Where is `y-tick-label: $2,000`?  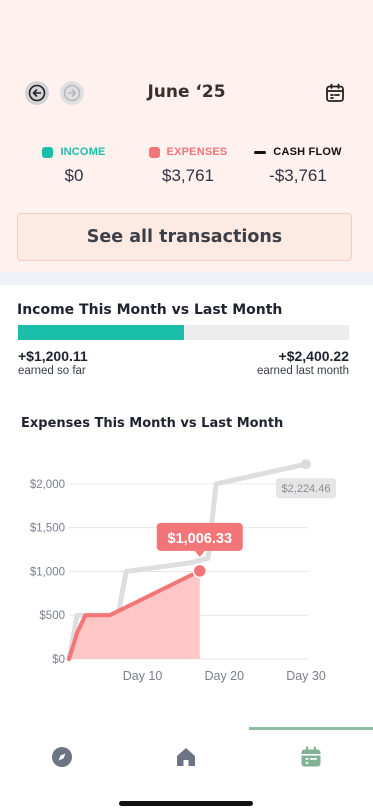
y-tick-label: $2,000 is located at coordinates (47, 485).